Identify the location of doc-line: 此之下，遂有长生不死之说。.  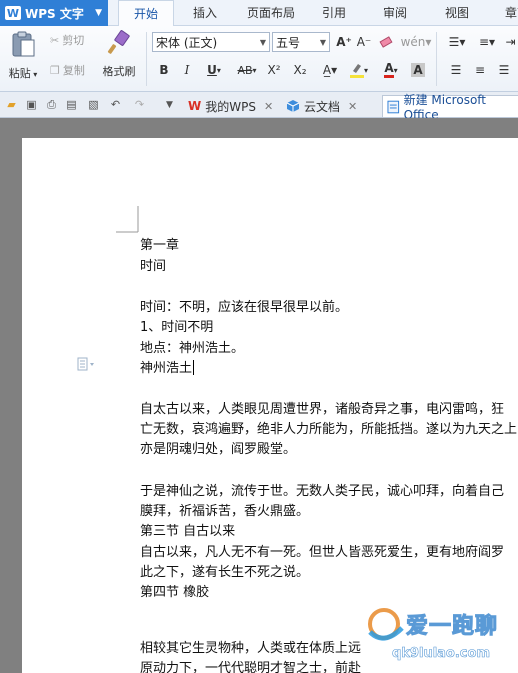
(224, 570).